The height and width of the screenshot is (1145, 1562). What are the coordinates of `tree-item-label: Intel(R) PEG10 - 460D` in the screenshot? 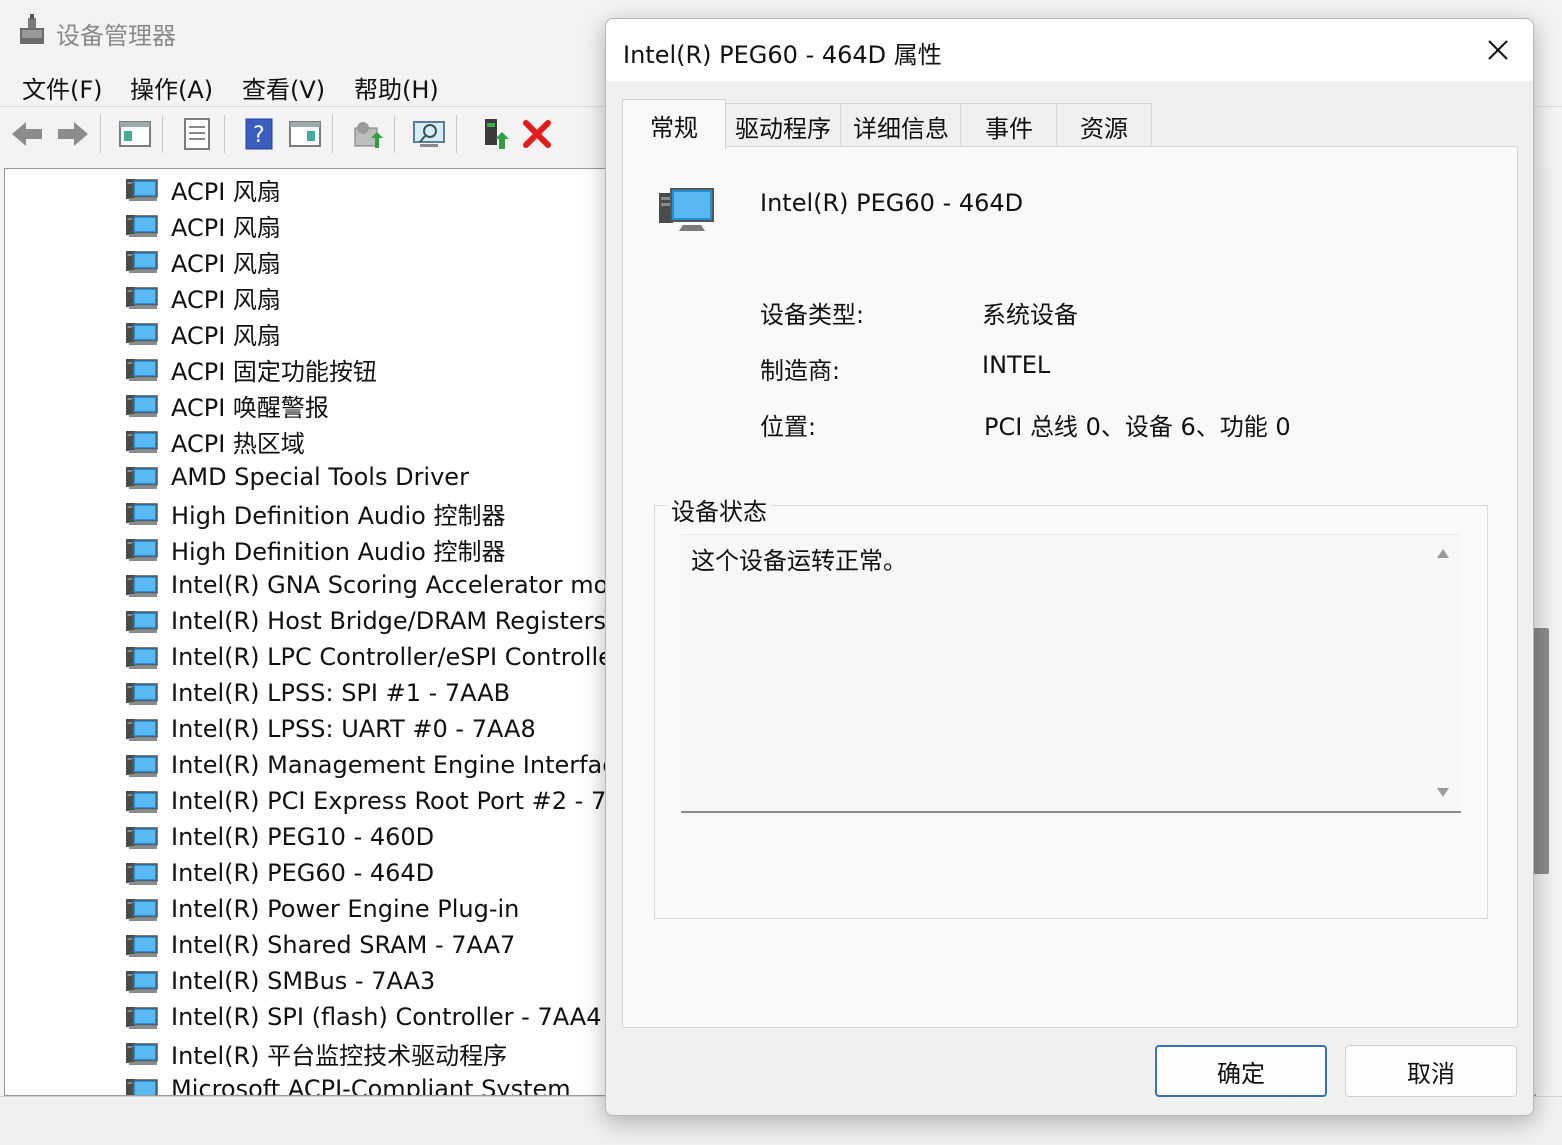 It's located at (303, 837).